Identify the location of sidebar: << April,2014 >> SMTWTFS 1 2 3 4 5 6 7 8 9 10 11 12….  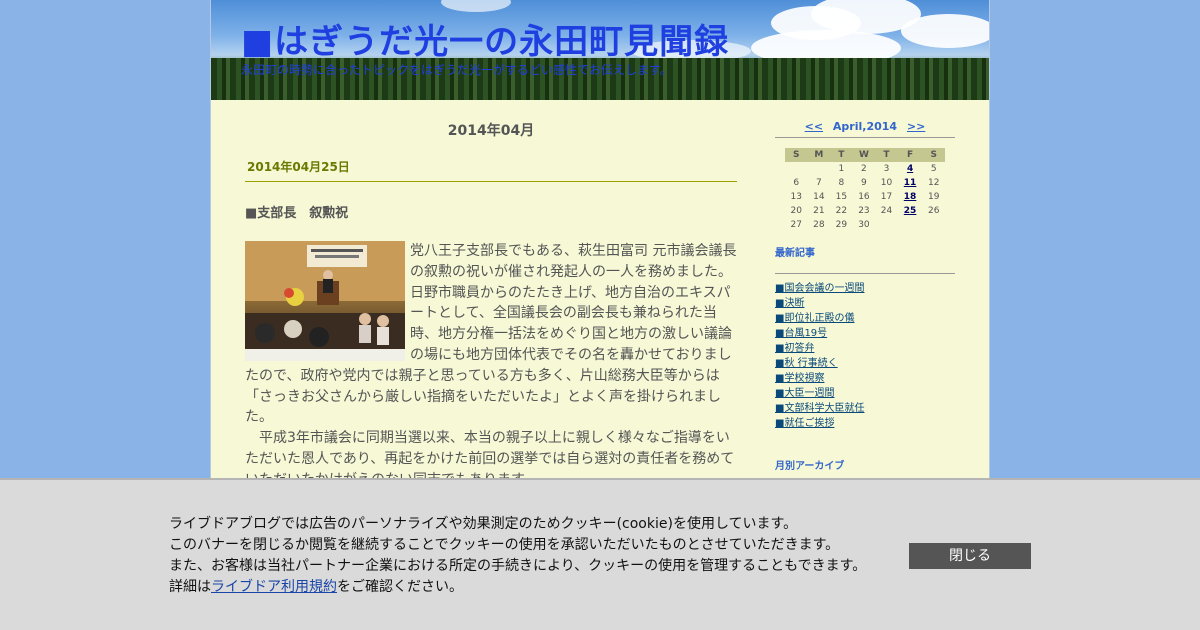
(865, 293).